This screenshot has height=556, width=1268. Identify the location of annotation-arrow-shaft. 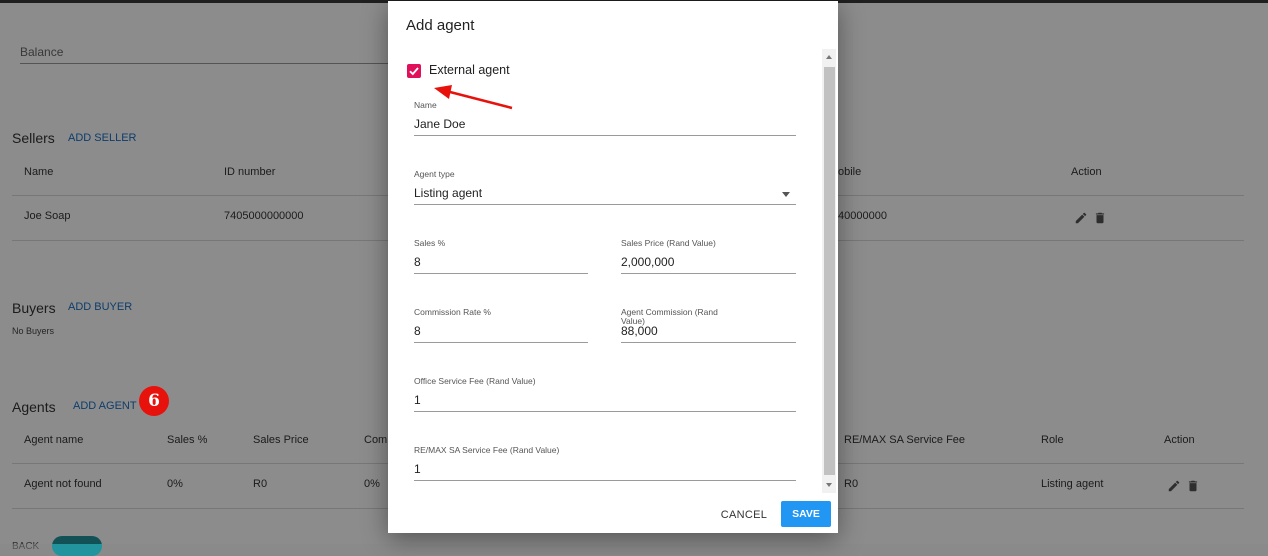
(481, 100).